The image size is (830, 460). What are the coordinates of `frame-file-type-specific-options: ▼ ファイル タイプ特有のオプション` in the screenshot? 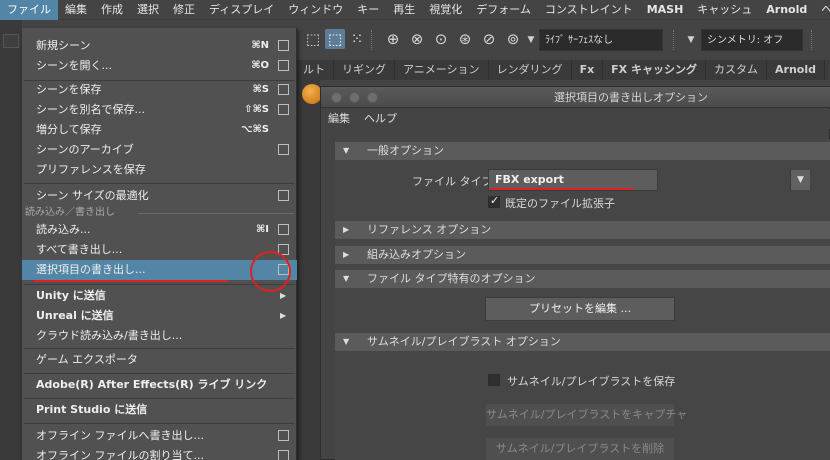 It's located at (582, 279).